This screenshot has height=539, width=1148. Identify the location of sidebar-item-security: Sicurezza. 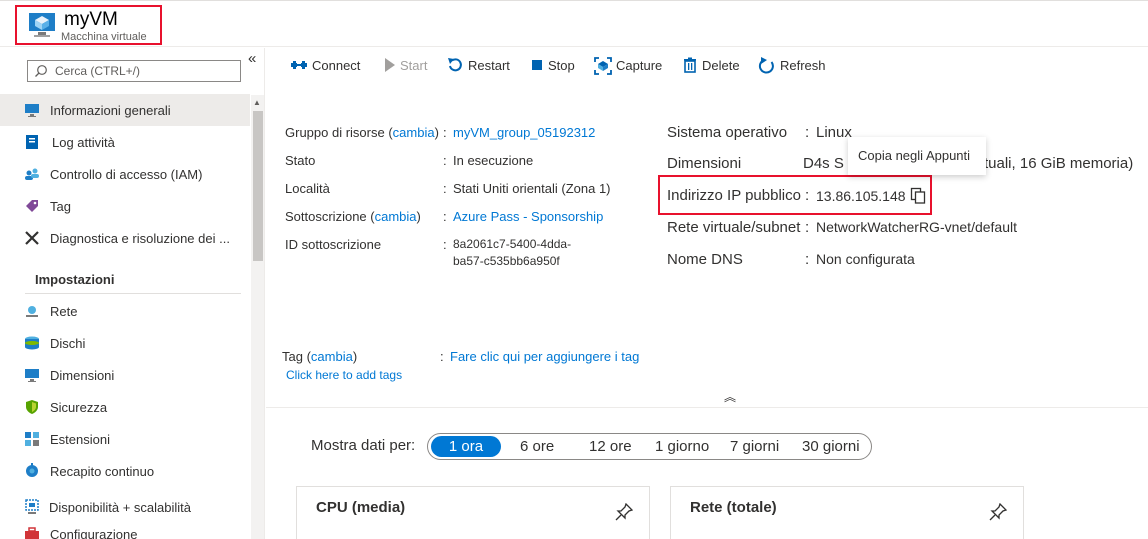
(125, 407).